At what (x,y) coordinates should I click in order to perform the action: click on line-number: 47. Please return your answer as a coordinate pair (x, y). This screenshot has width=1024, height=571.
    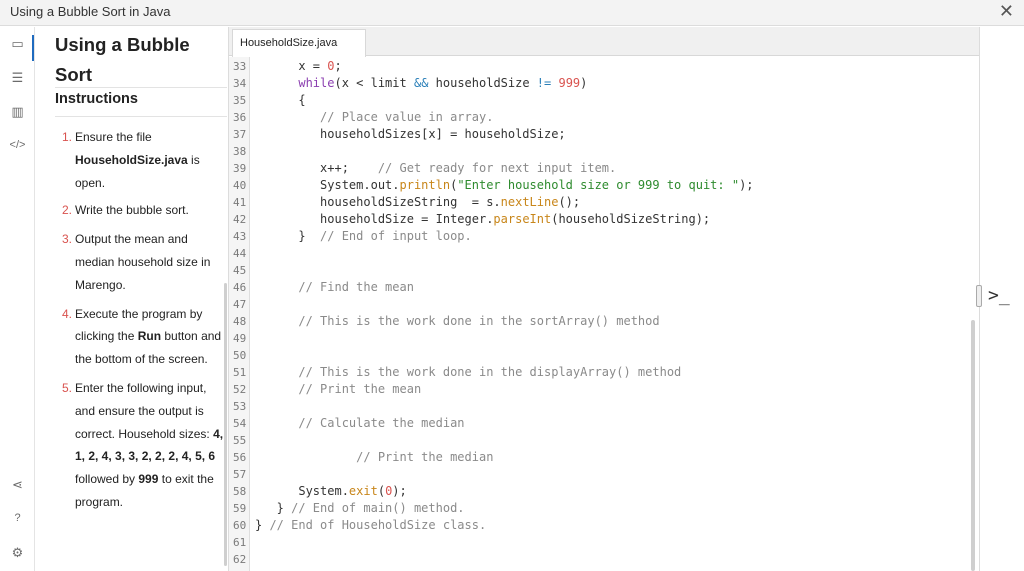
    Looking at the image, I should click on (240, 304).